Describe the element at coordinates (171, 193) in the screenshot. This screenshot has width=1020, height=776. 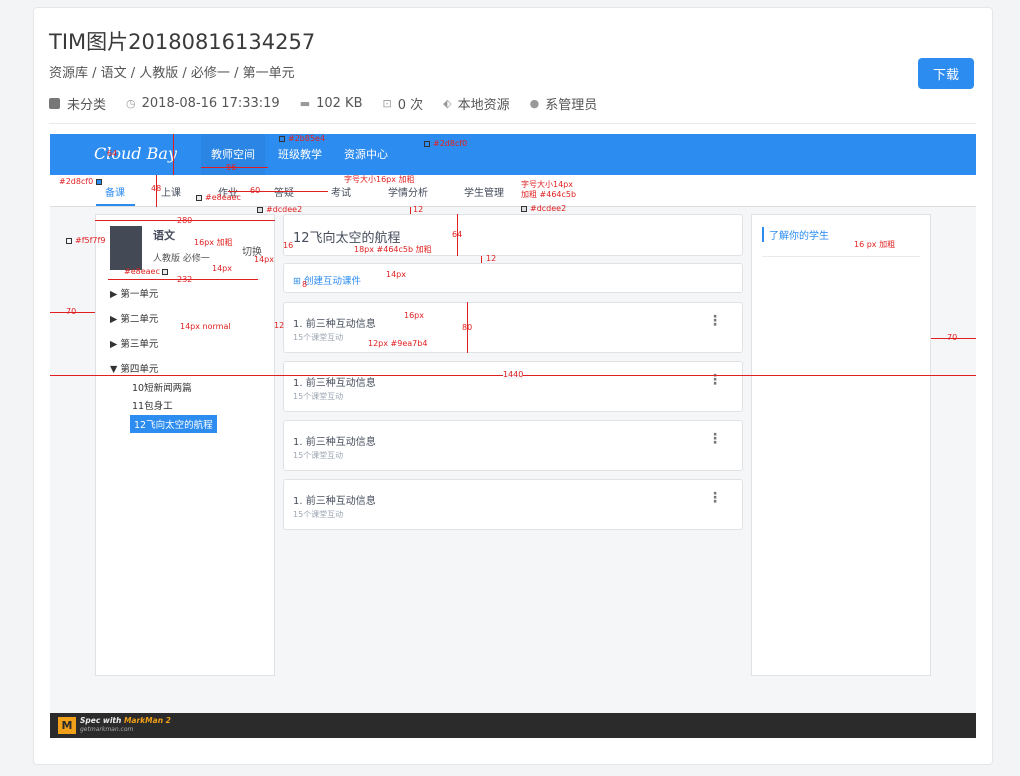
I see `mock-subnav-class: 上课` at that location.